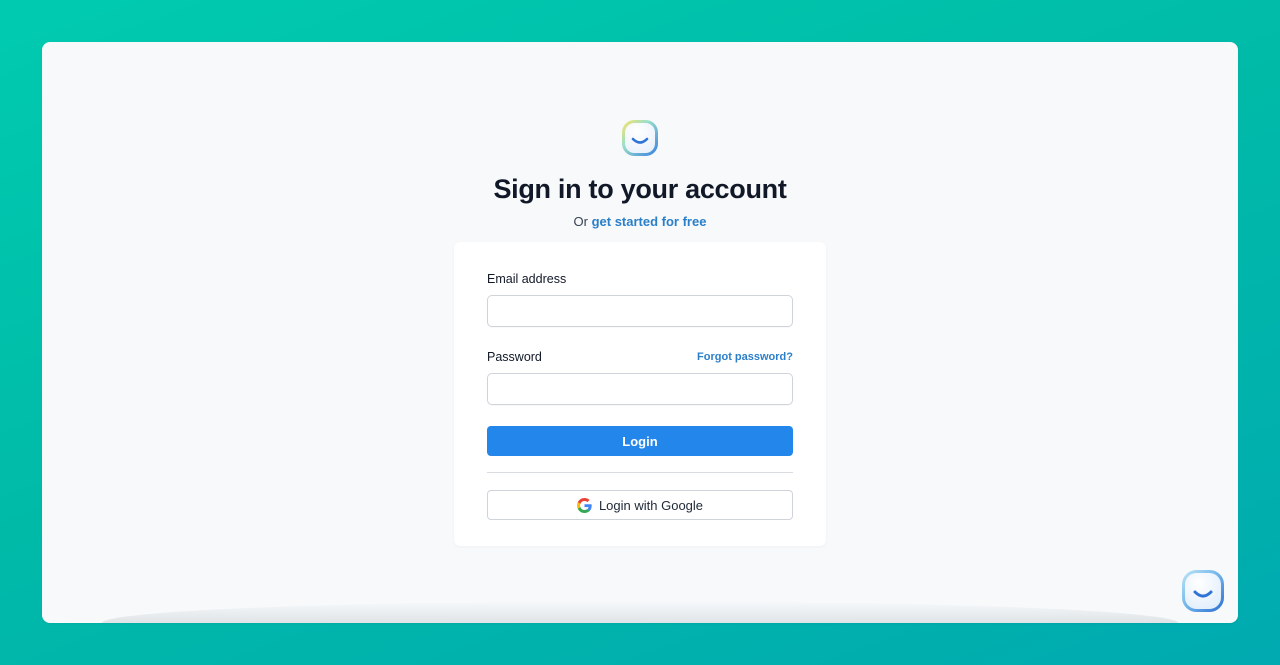 This screenshot has height=665, width=1280. I want to click on login-button: Login, so click(640, 441).